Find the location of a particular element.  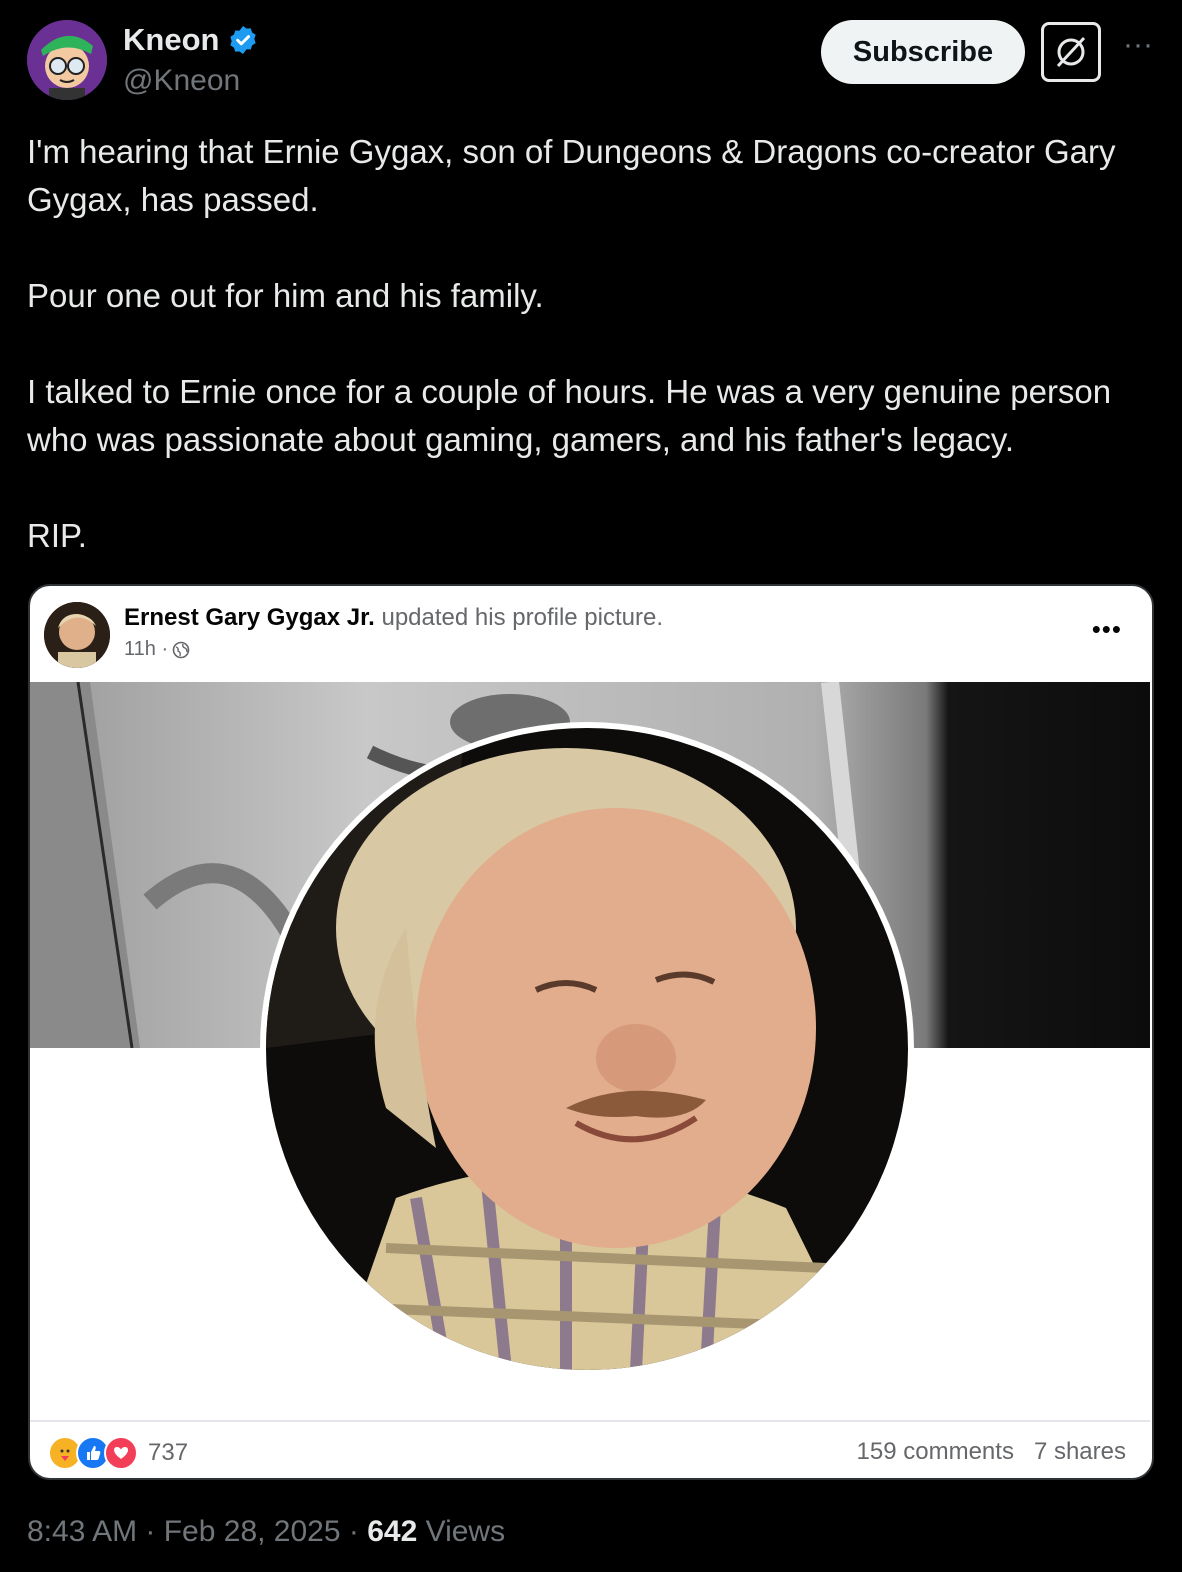

author-display-name: Kneon is located at coordinates (191, 40).